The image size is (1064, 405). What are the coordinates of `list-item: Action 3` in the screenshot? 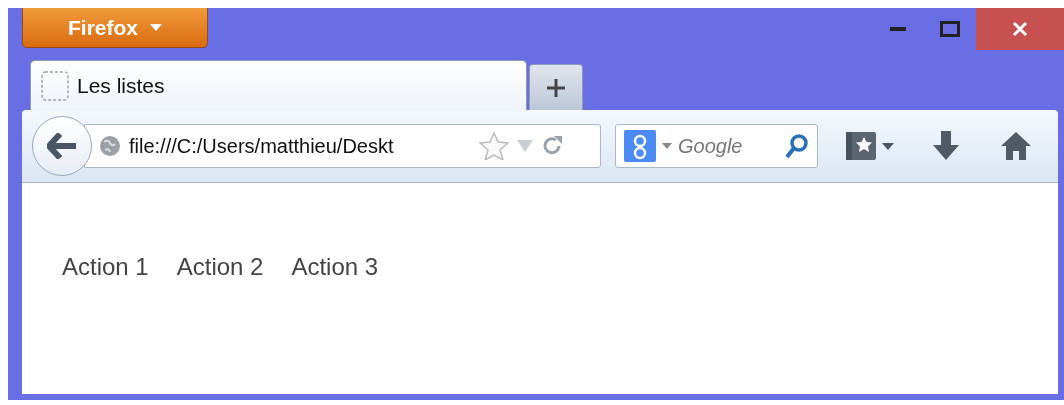 It's located at (335, 267).